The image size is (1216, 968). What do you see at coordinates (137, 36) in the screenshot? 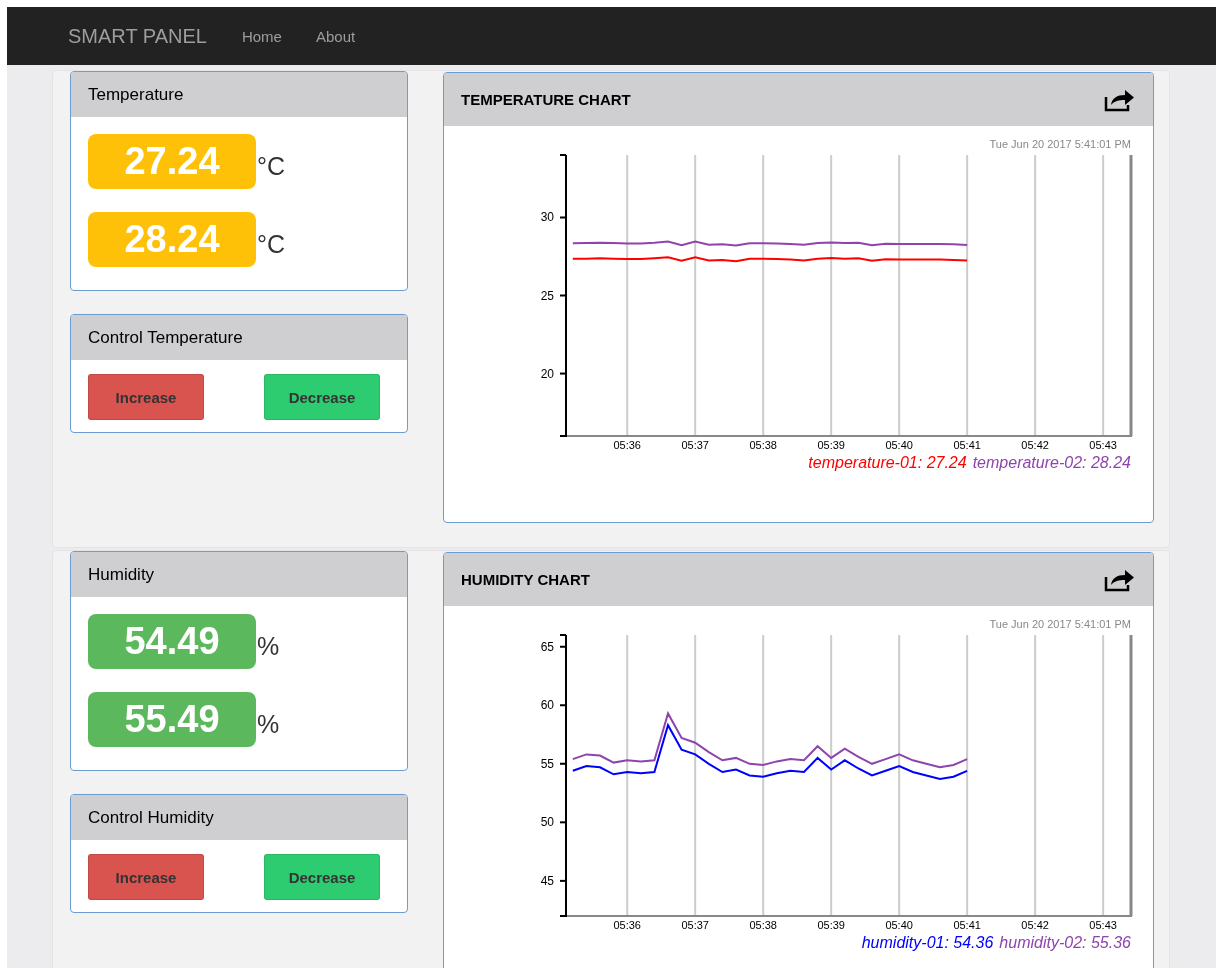
I see `brand-title: SMART PANEL` at bounding box center [137, 36].